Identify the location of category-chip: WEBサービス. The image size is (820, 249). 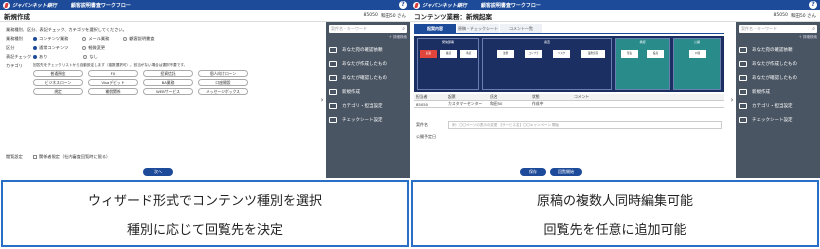
(168, 91).